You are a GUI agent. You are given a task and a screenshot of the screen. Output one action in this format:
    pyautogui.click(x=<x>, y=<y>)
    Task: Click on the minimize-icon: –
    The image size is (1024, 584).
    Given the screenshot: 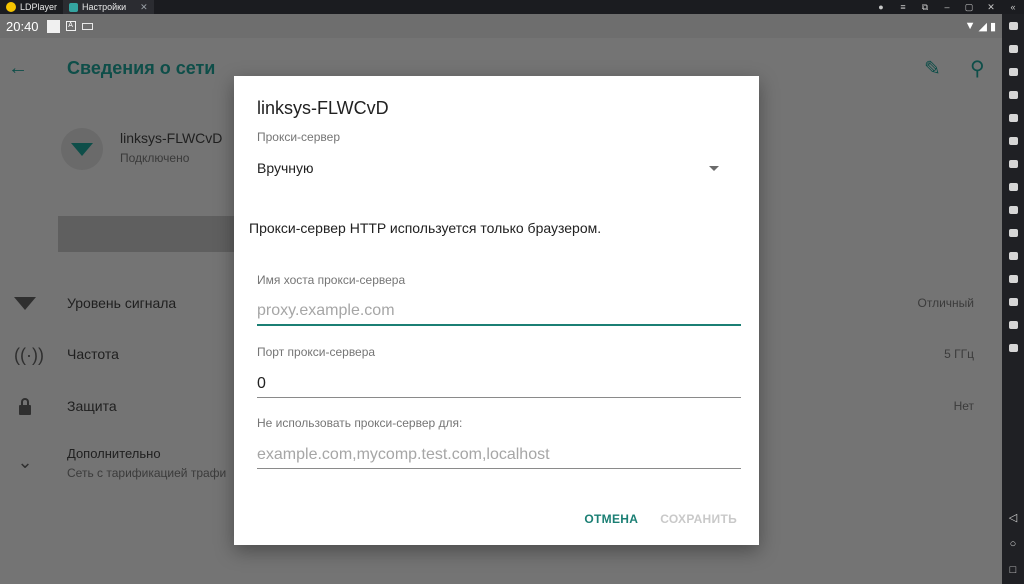 What is the action you would take?
    pyautogui.click(x=947, y=7)
    